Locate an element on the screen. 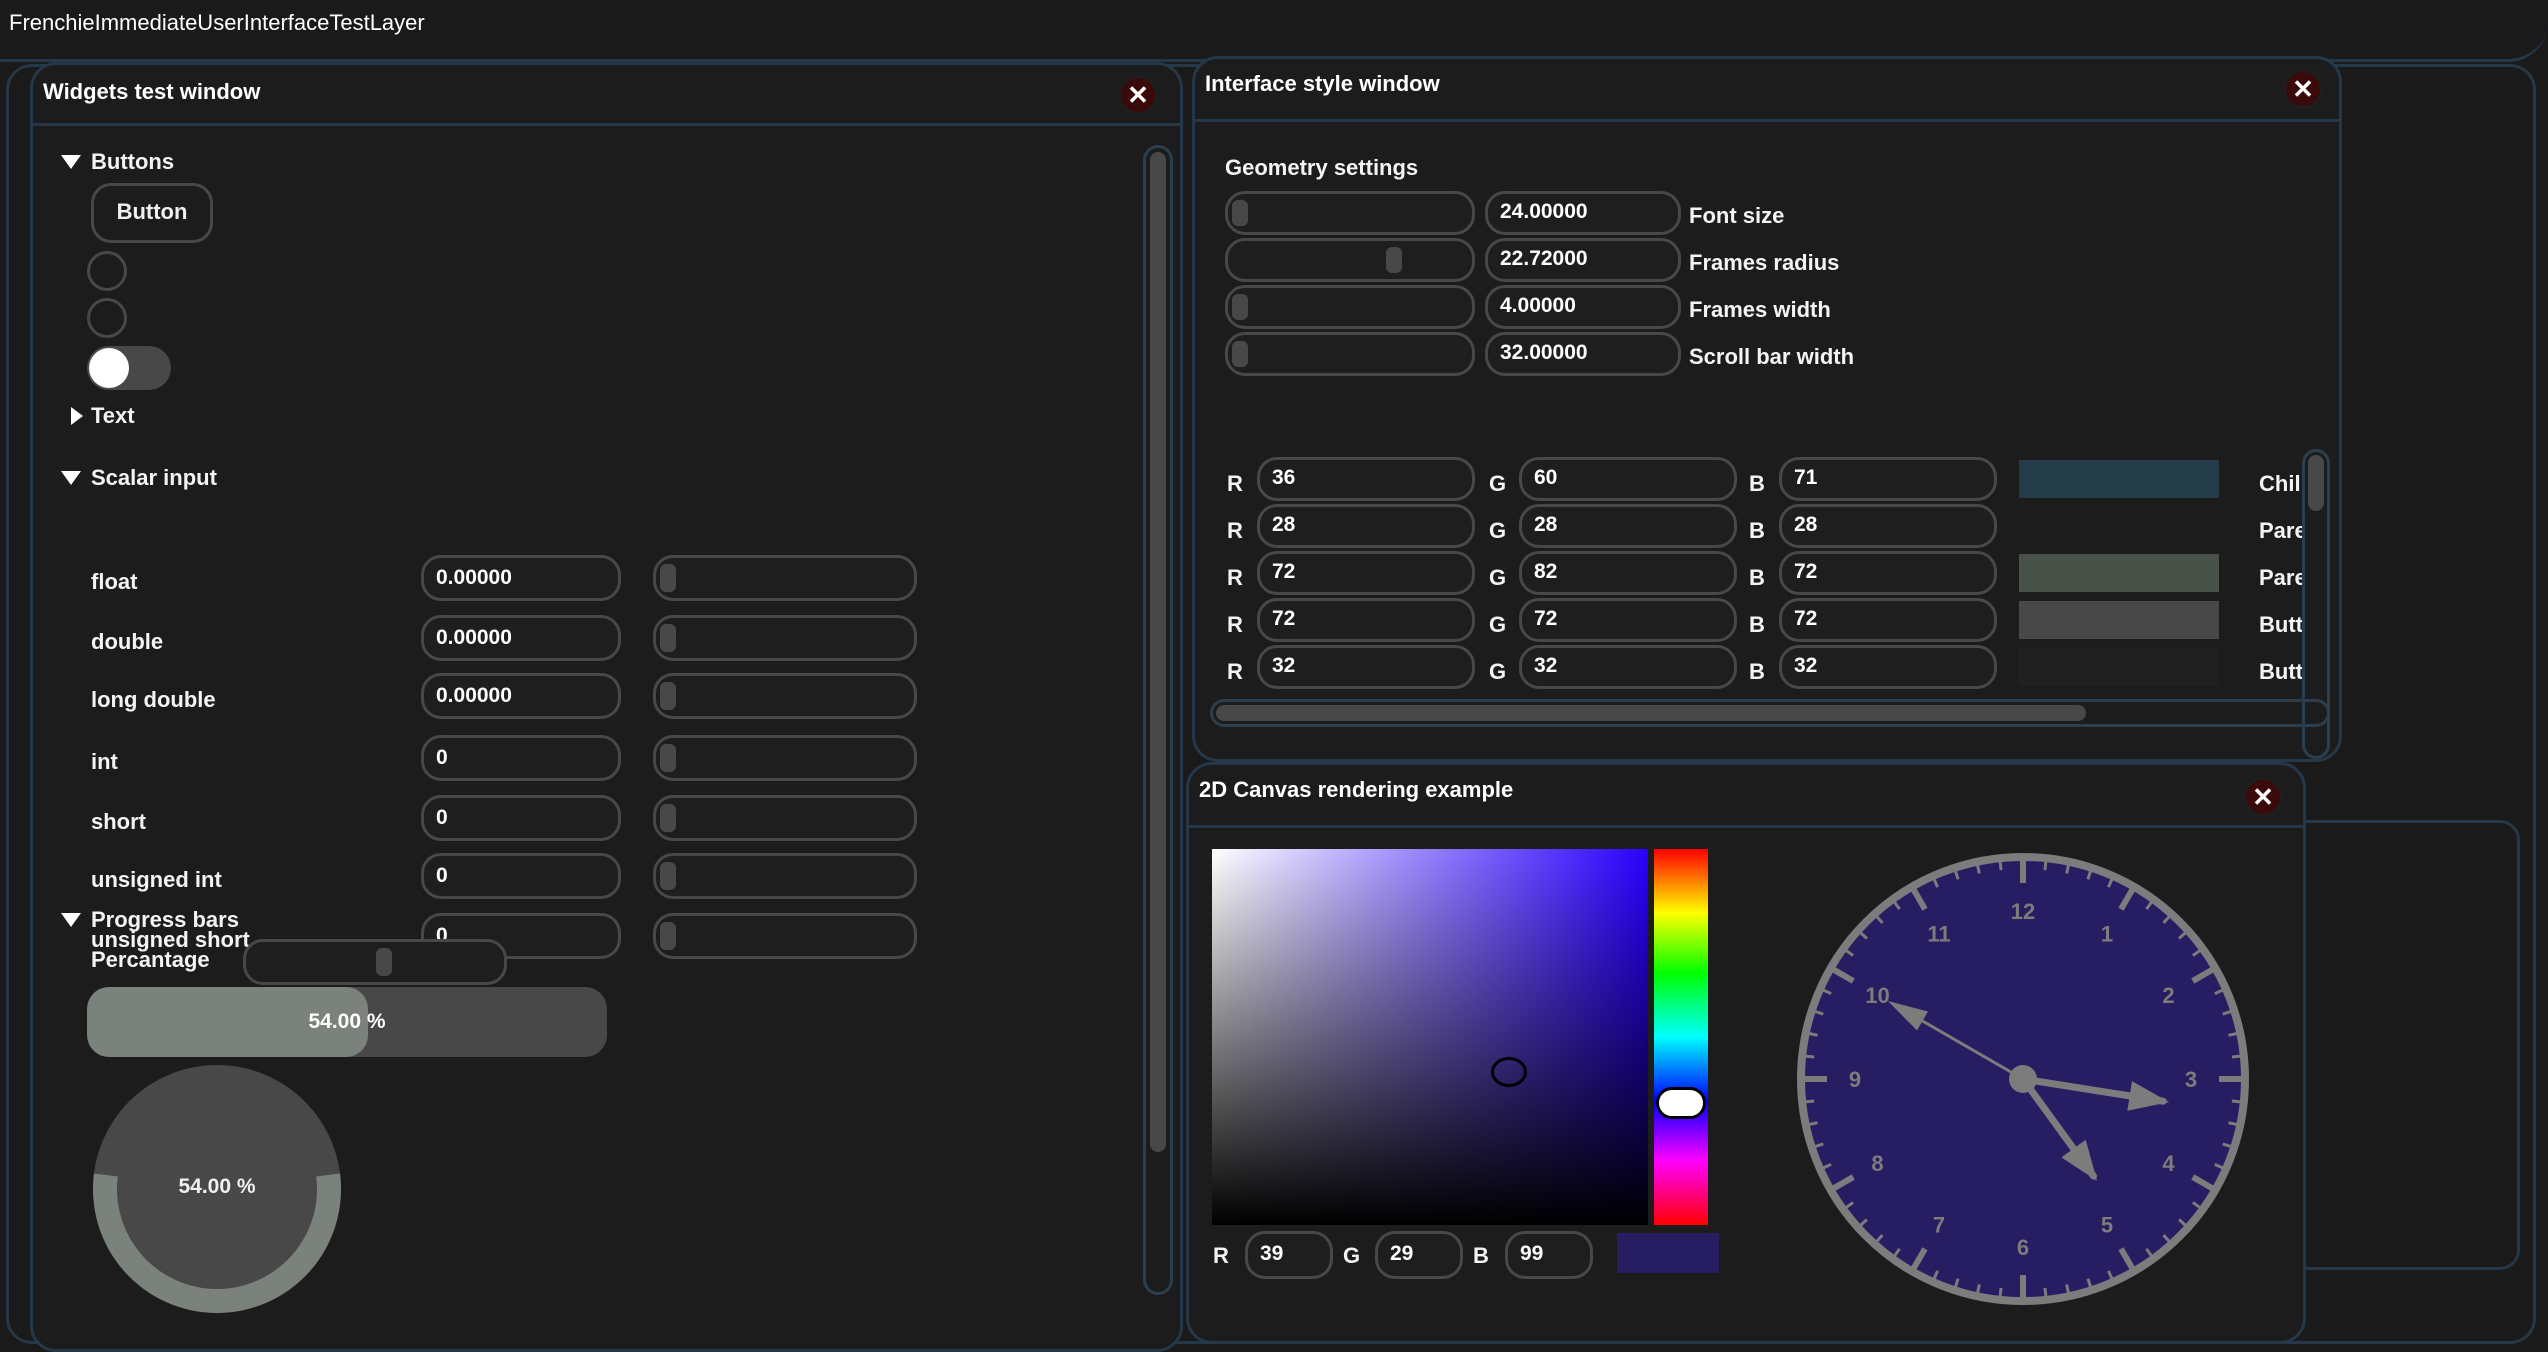  analog-clock: 121234567891011 is located at coordinates (2023, 1079).